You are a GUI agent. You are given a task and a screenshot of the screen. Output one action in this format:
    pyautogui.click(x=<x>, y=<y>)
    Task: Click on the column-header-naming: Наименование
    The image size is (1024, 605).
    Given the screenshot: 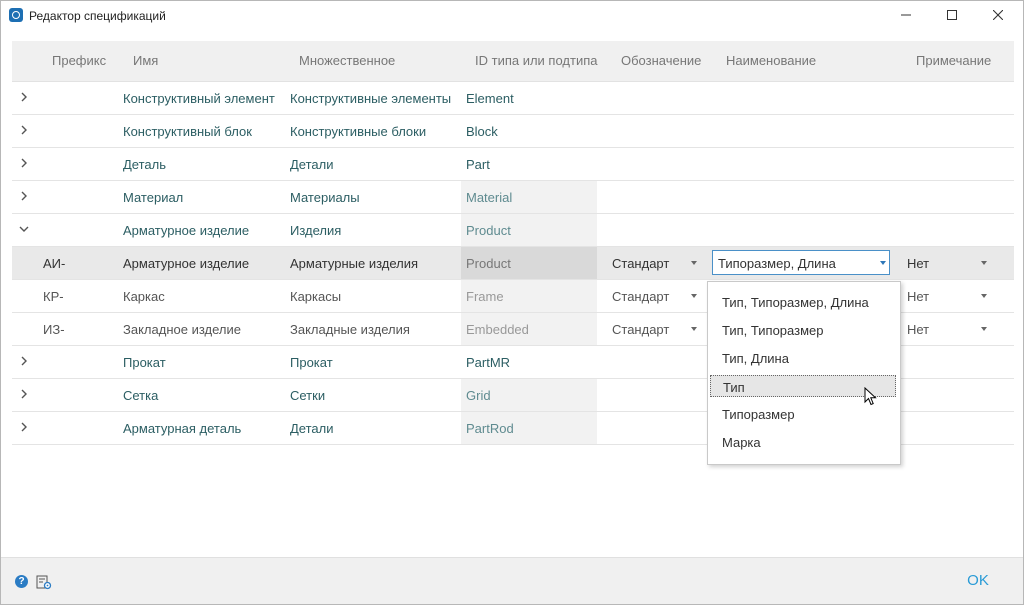 What is the action you would take?
    pyautogui.click(x=771, y=60)
    